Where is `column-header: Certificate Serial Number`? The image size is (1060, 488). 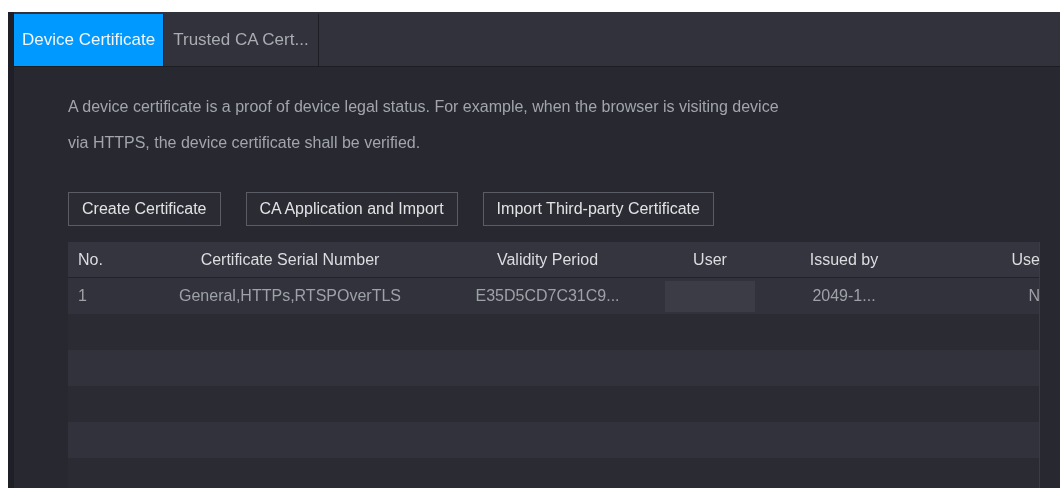 column-header: Certificate Serial Number is located at coordinates (290, 259).